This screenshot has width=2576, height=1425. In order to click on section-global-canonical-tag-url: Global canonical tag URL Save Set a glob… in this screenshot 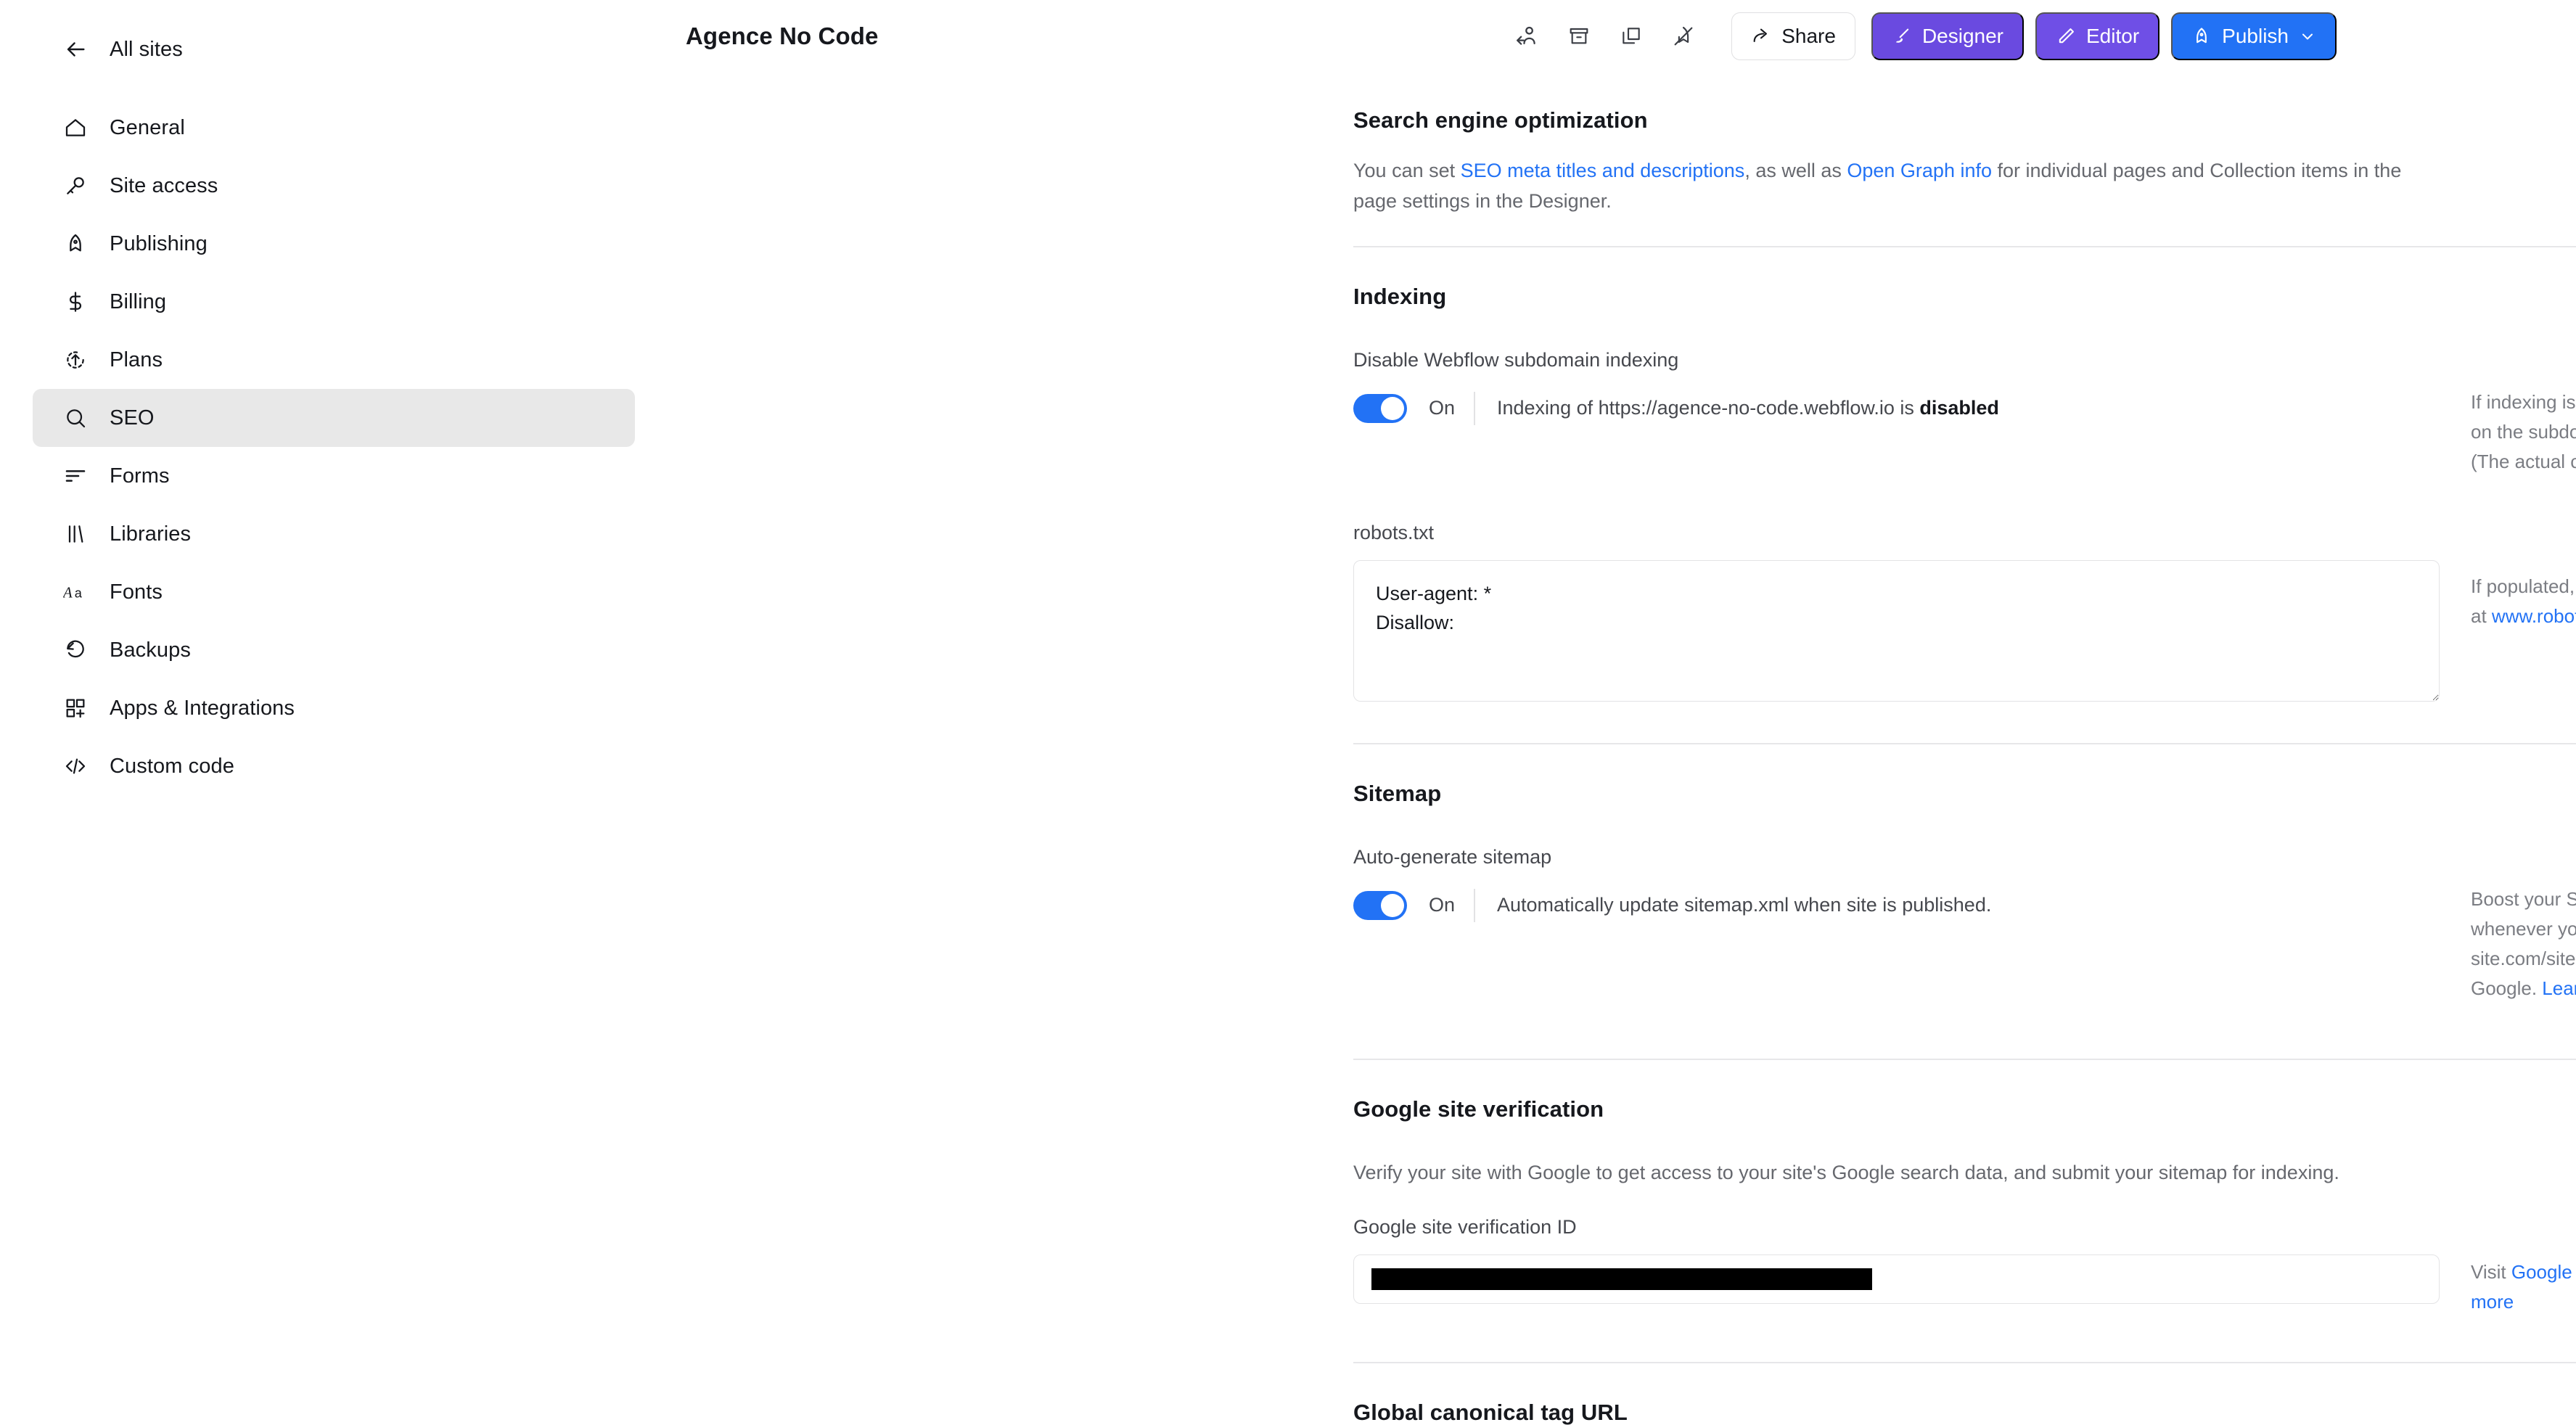, I will do `click(1964, 1394)`.